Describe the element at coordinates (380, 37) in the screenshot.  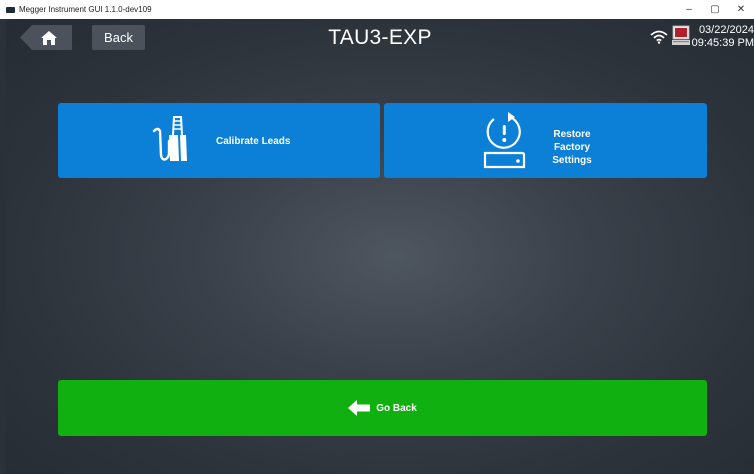
I see `page-title: TAU3-EXP` at that location.